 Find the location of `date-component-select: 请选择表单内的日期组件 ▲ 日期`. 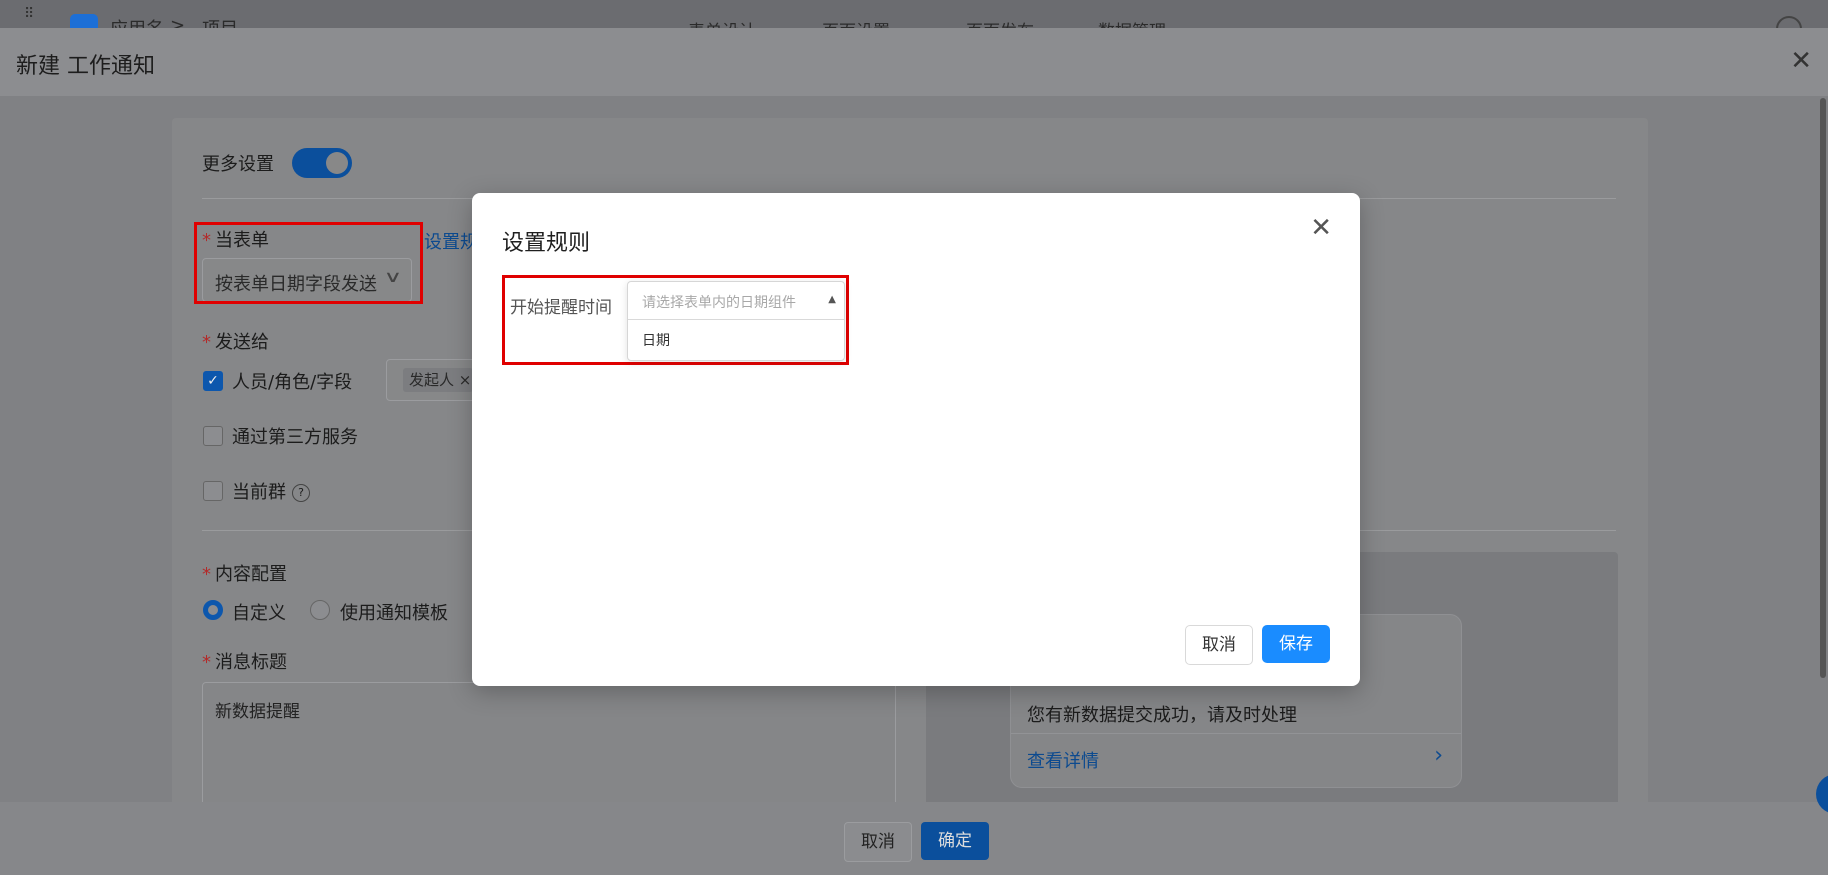

date-component-select: 请选择表单内的日期组件 ▲ 日期 is located at coordinates (736, 321).